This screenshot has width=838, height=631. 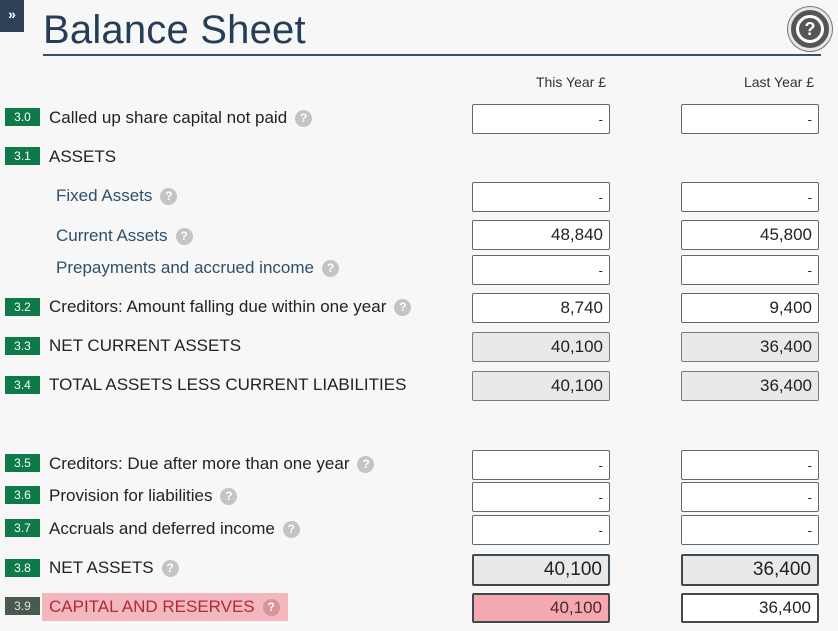 What do you see at coordinates (570, 82) in the screenshot?
I see `column-header-this-year: This Year £` at bounding box center [570, 82].